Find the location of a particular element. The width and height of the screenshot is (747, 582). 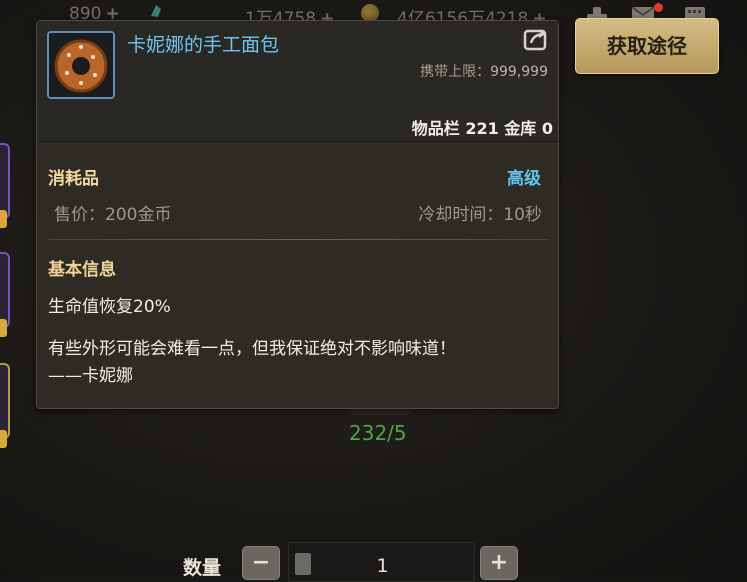

basic-info-title: 基本信息 is located at coordinates (82, 270).